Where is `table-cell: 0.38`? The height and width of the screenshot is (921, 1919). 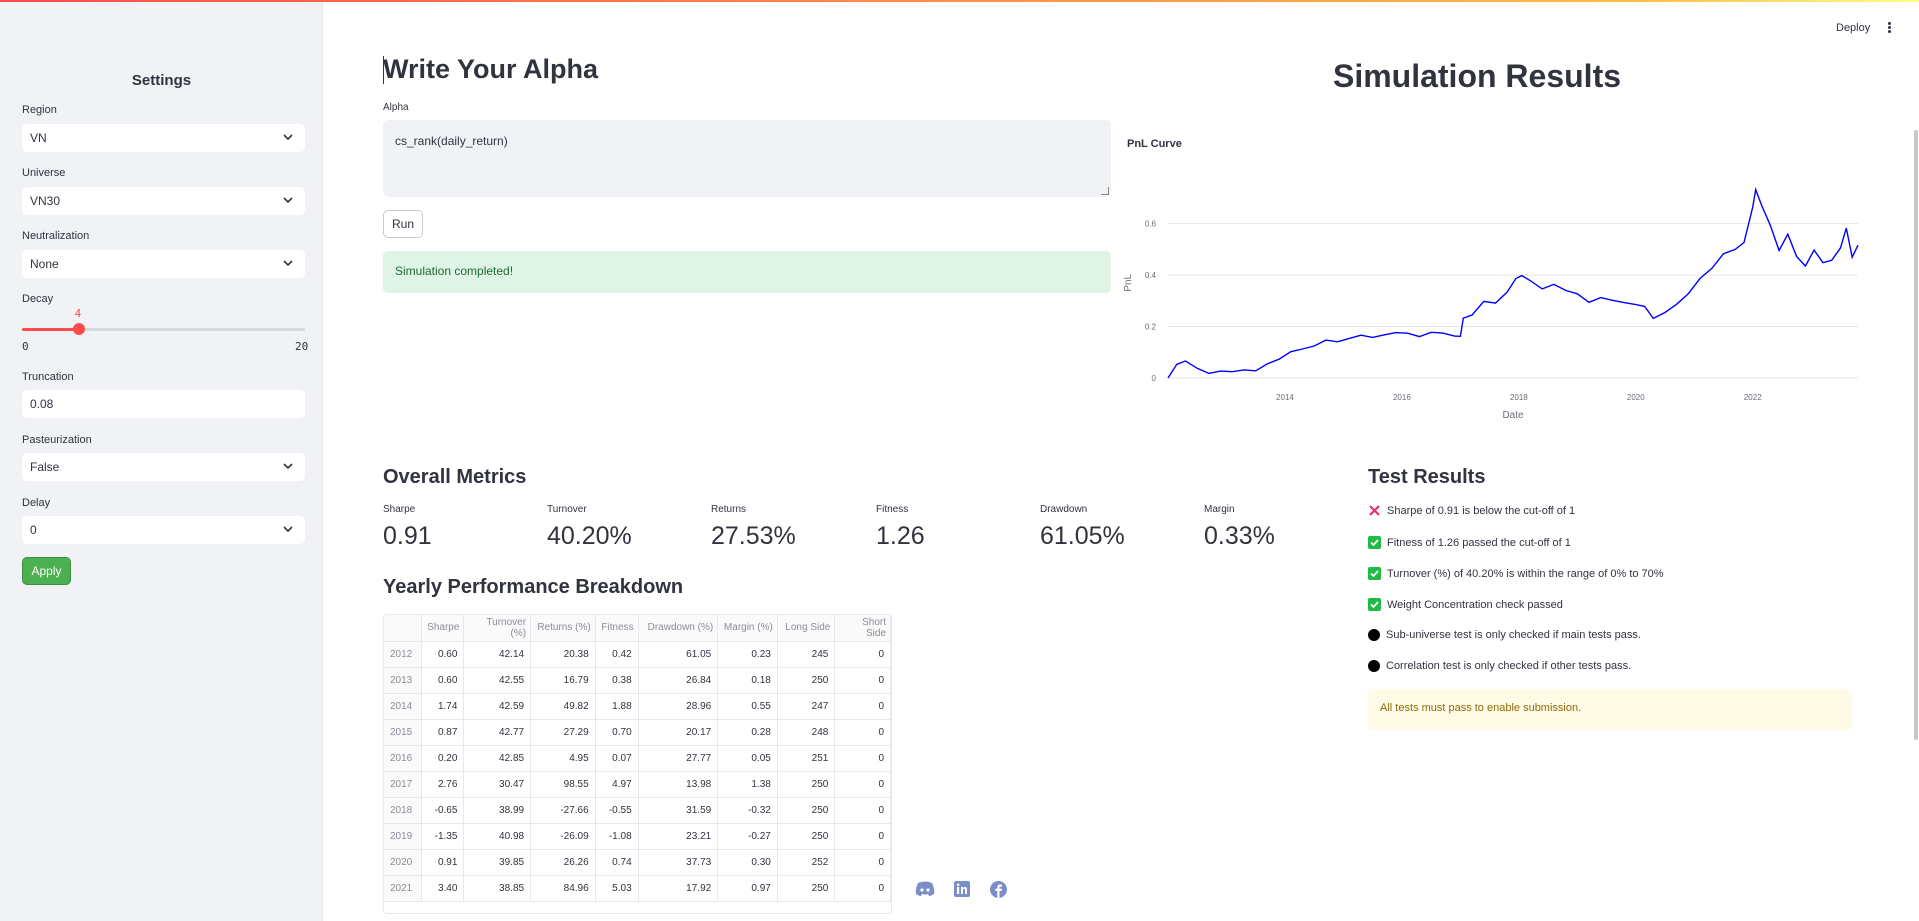
table-cell: 0.38 is located at coordinates (617, 680).